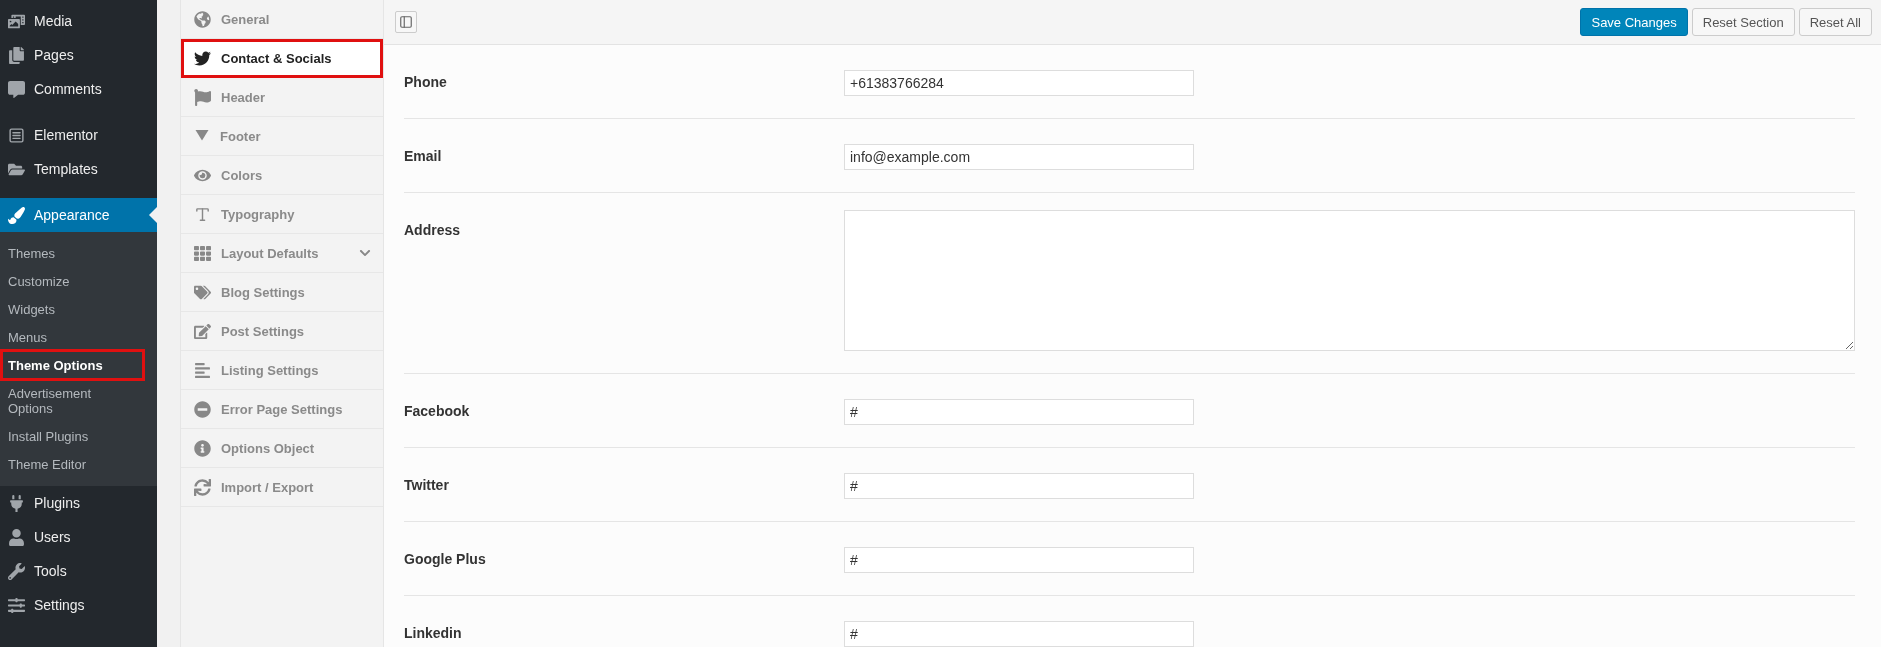 Image resolution: width=1881 pixels, height=647 pixels. Describe the element at coordinates (202, 214) in the screenshot. I see `text-icon` at that location.